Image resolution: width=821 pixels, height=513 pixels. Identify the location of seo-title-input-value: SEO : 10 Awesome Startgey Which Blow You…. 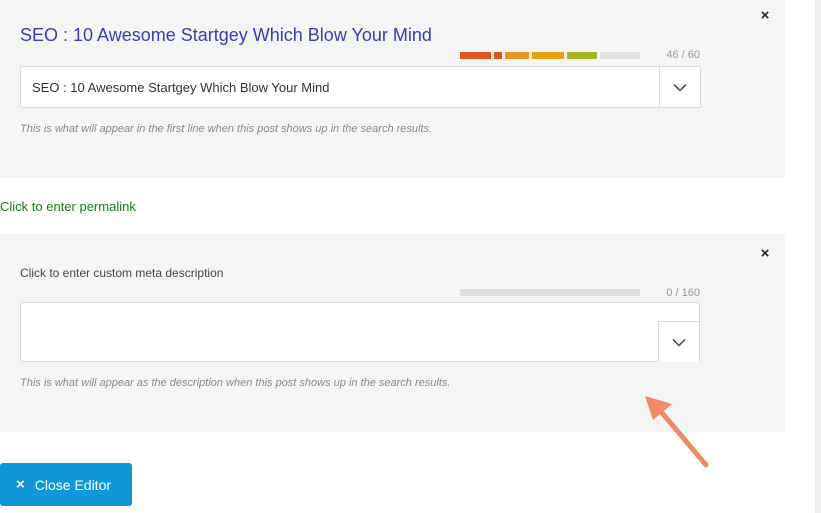
(180, 87).